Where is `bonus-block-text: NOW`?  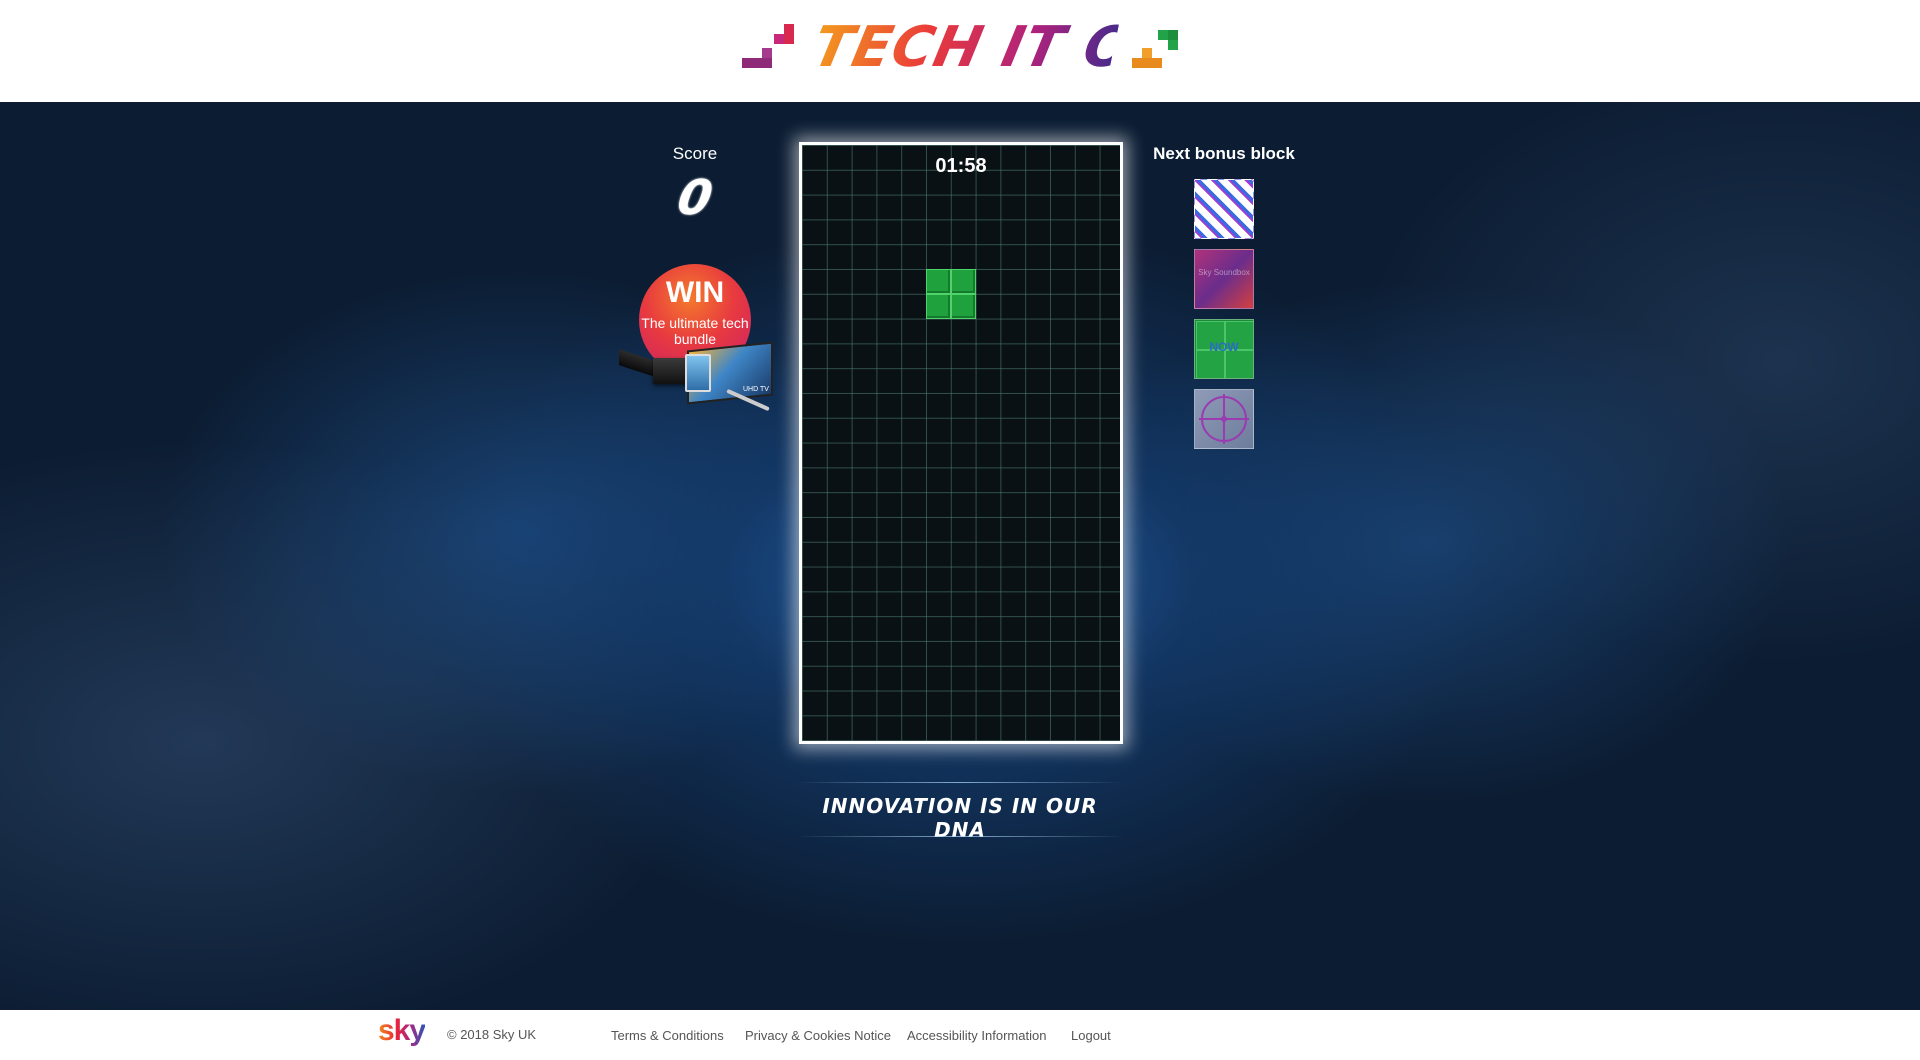 bonus-block-text: NOW is located at coordinates (1224, 347).